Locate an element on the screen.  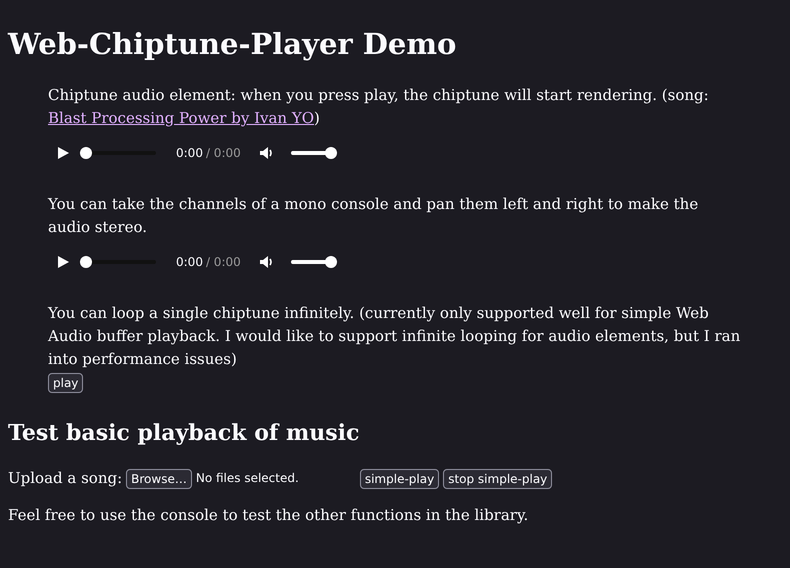
section-heading: Test basic playback of music is located at coordinates (184, 433).